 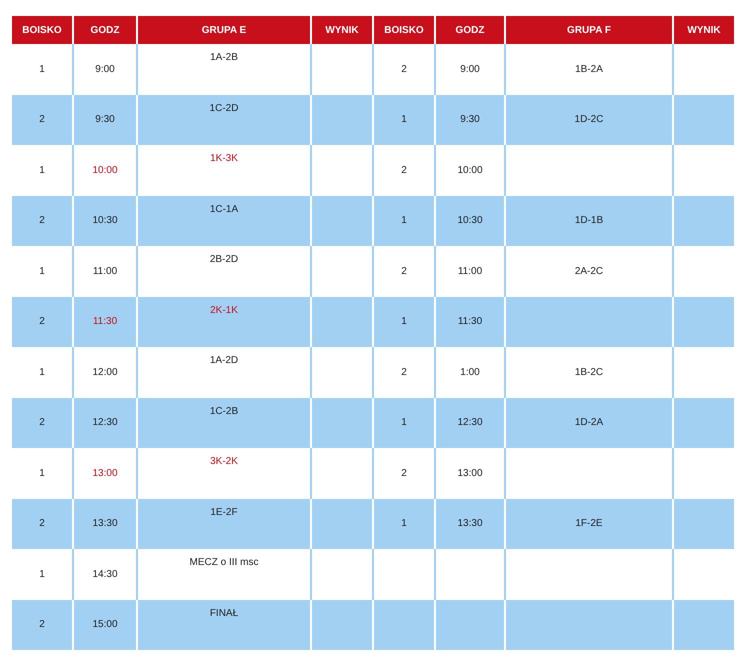 I want to click on table-cell: FINAŁ, so click(x=224, y=613).